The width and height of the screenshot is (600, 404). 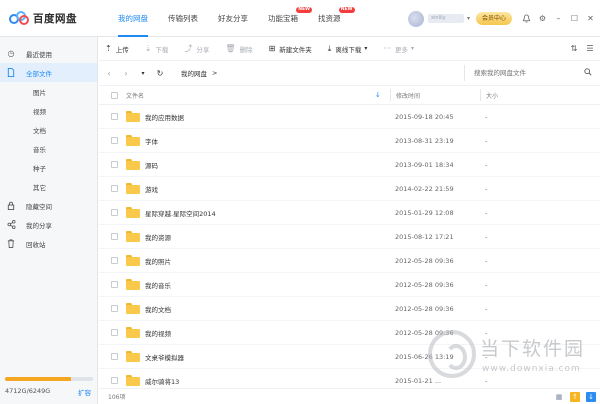 I want to click on minimize-icon: –, so click(x=558, y=18).